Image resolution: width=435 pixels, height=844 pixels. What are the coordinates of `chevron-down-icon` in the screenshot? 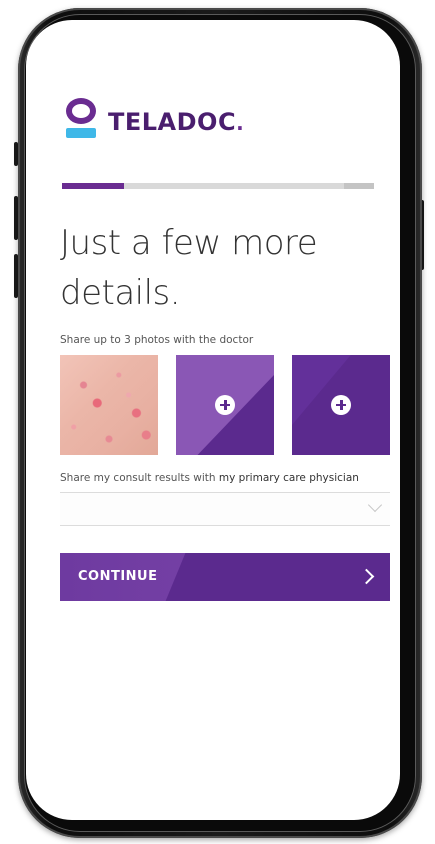 It's located at (375, 505).